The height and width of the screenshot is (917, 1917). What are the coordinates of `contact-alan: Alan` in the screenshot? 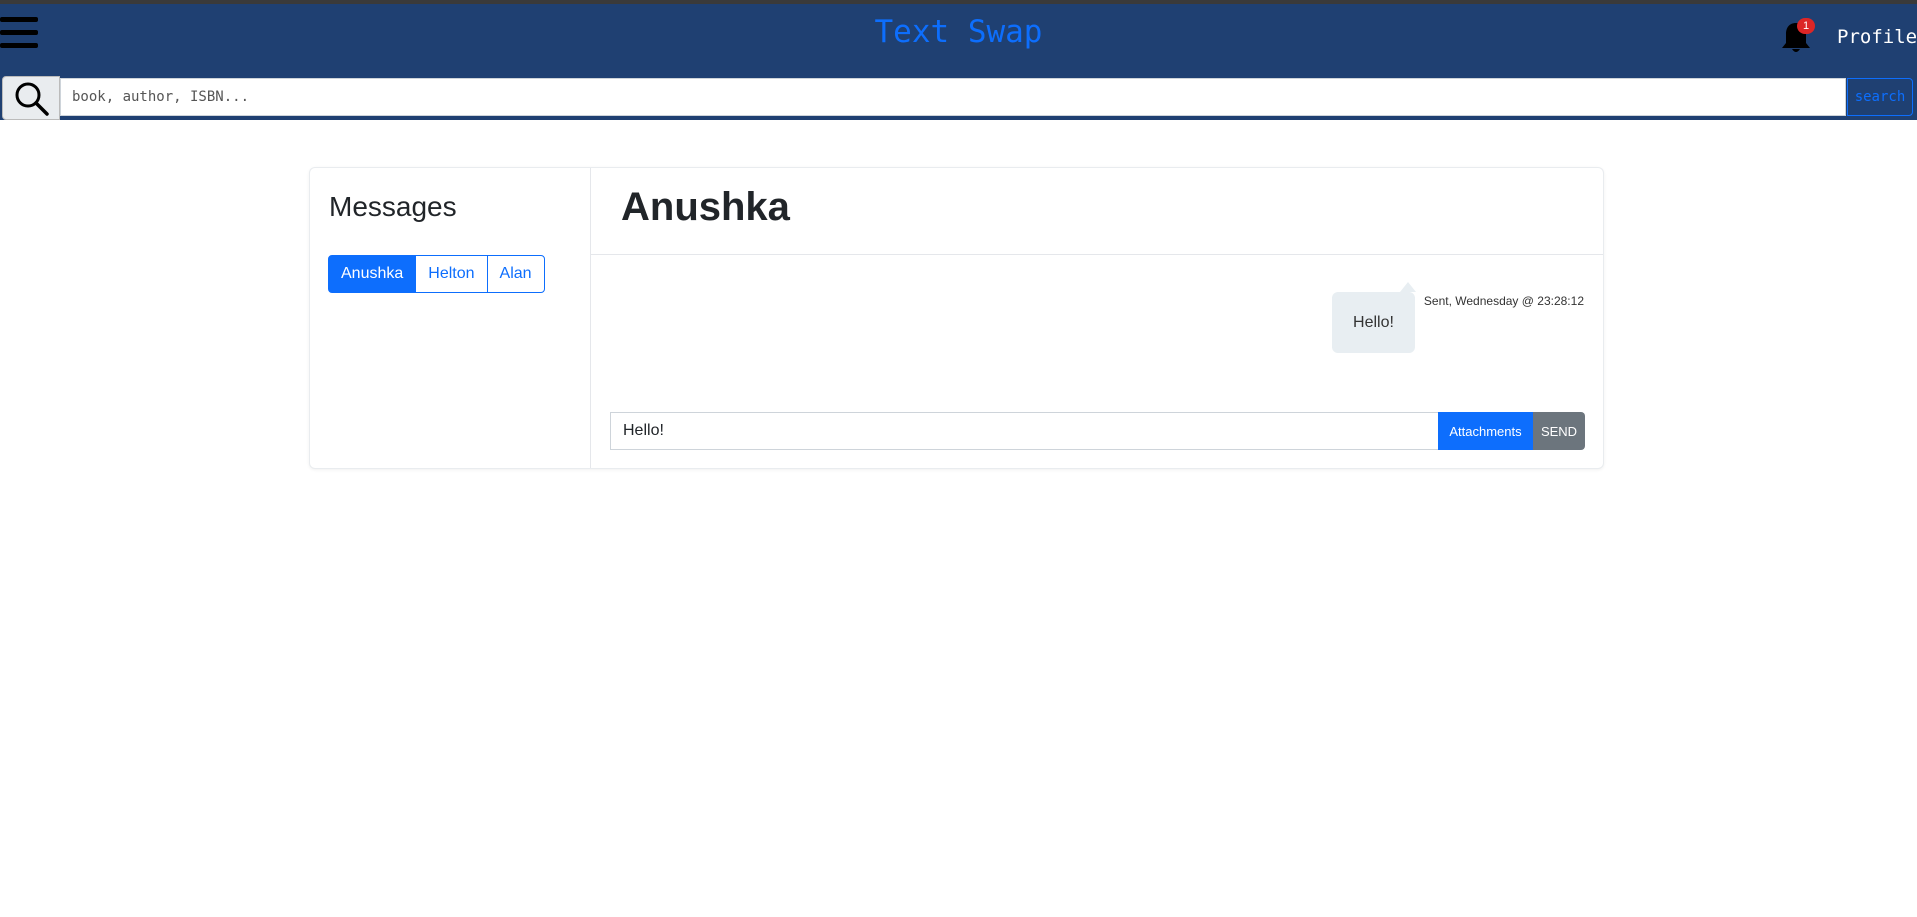 It's located at (515, 274).